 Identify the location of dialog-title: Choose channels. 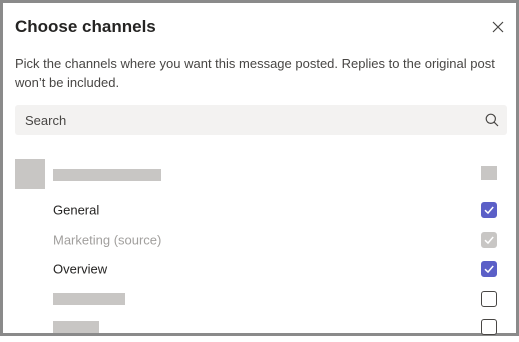
(85, 26).